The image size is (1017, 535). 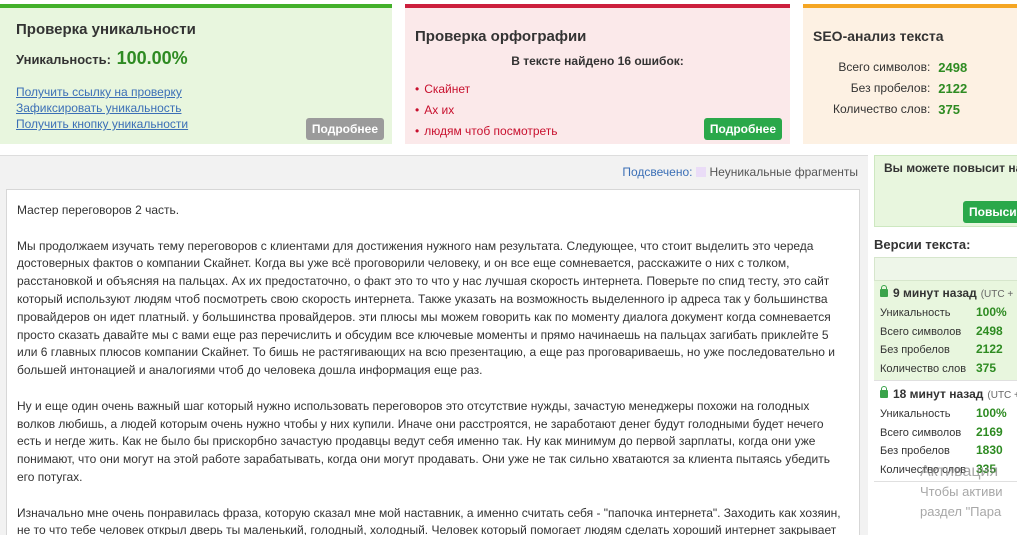 What do you see at coordinates (102, 124) in the screenshot?
I see `get-uniqueness-button-link: Получить кнопку уникальности` at bounding box center [102, 124].